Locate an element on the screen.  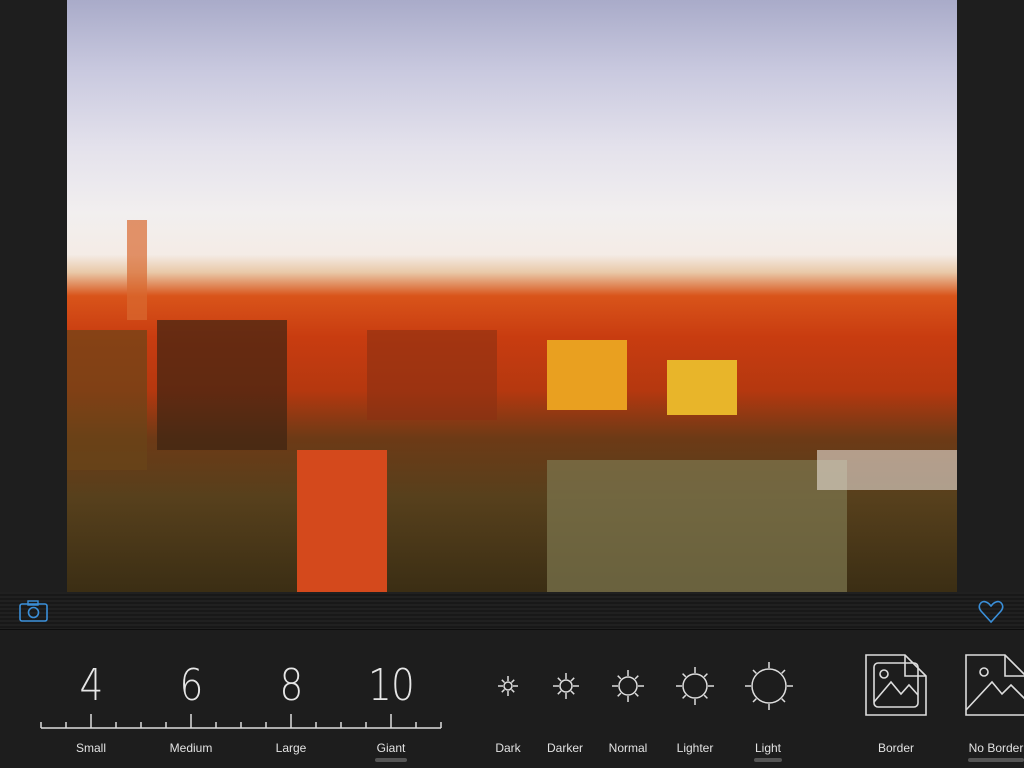
border-selected-indicator is located at coordinates (996, 760).